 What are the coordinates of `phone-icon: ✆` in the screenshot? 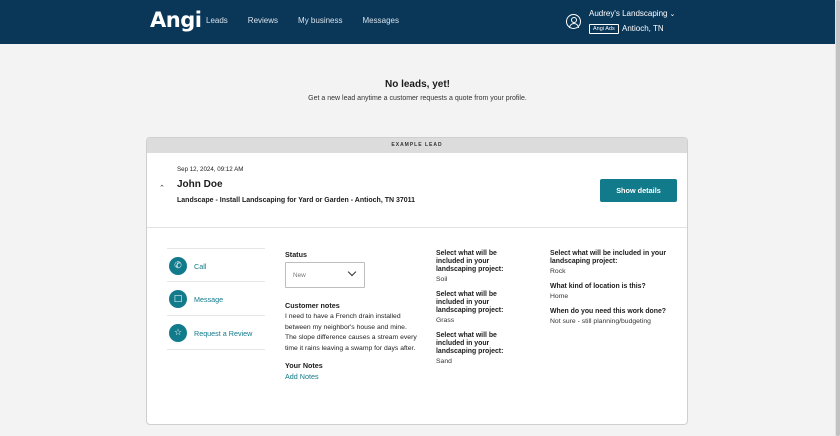 It's located at (178, 266).